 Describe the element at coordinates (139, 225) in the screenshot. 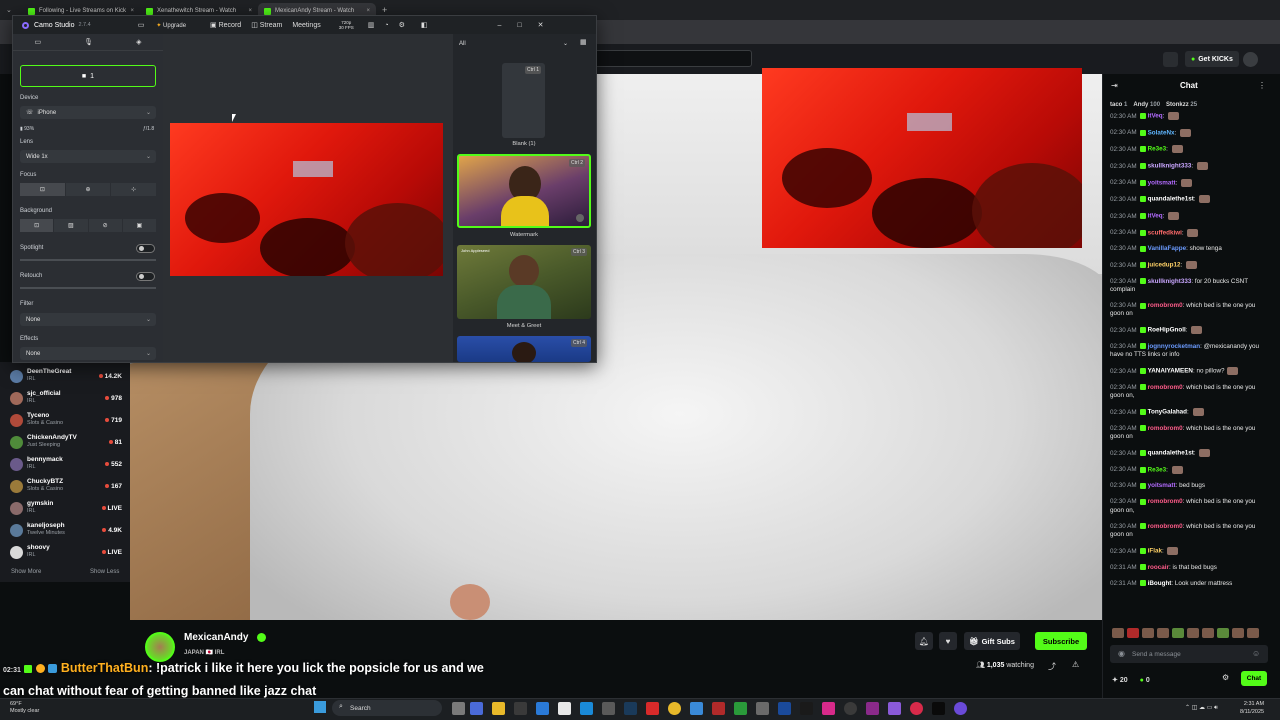

I see `background-image-icon: ▣` at that location.